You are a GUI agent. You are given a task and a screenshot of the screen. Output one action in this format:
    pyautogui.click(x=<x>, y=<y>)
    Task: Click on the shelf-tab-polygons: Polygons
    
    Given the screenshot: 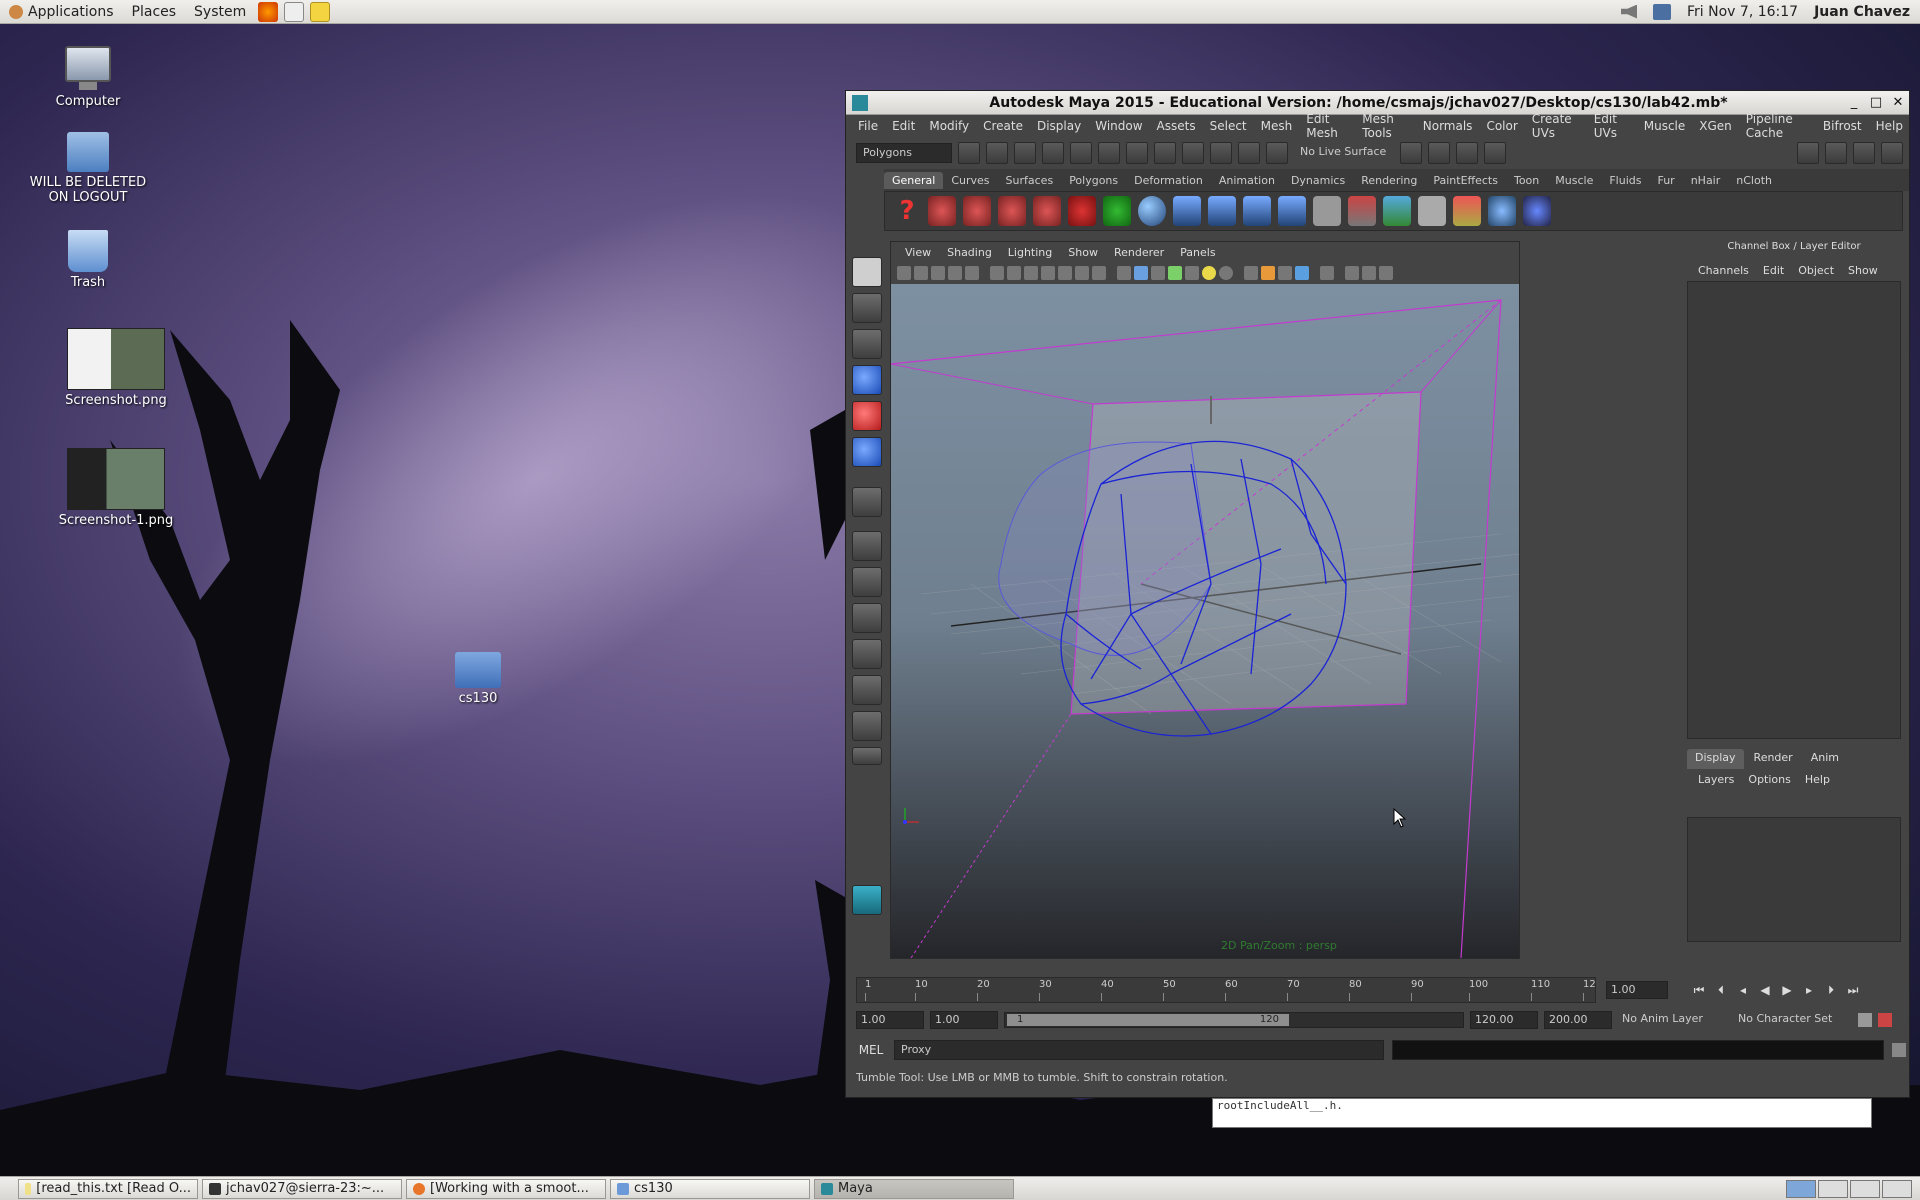 What is the action you would take?
    pyautogui.click(x=1093, y=180)
    